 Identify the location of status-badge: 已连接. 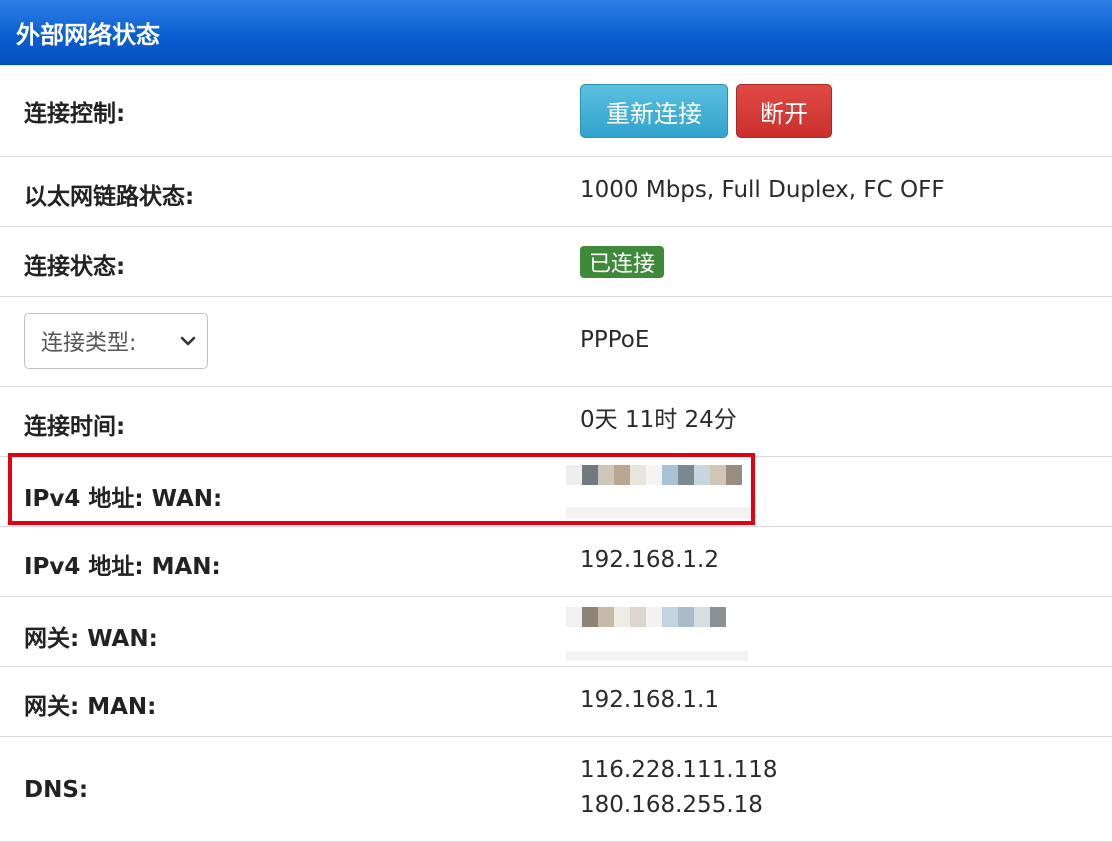
(622, 262).